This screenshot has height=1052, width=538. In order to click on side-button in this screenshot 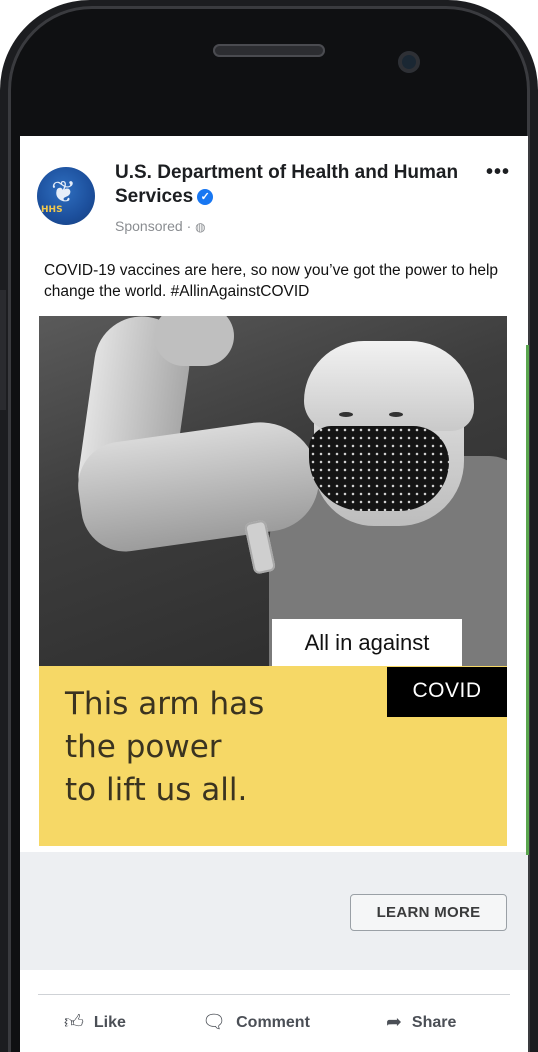, I will do `click(3, 350)`.